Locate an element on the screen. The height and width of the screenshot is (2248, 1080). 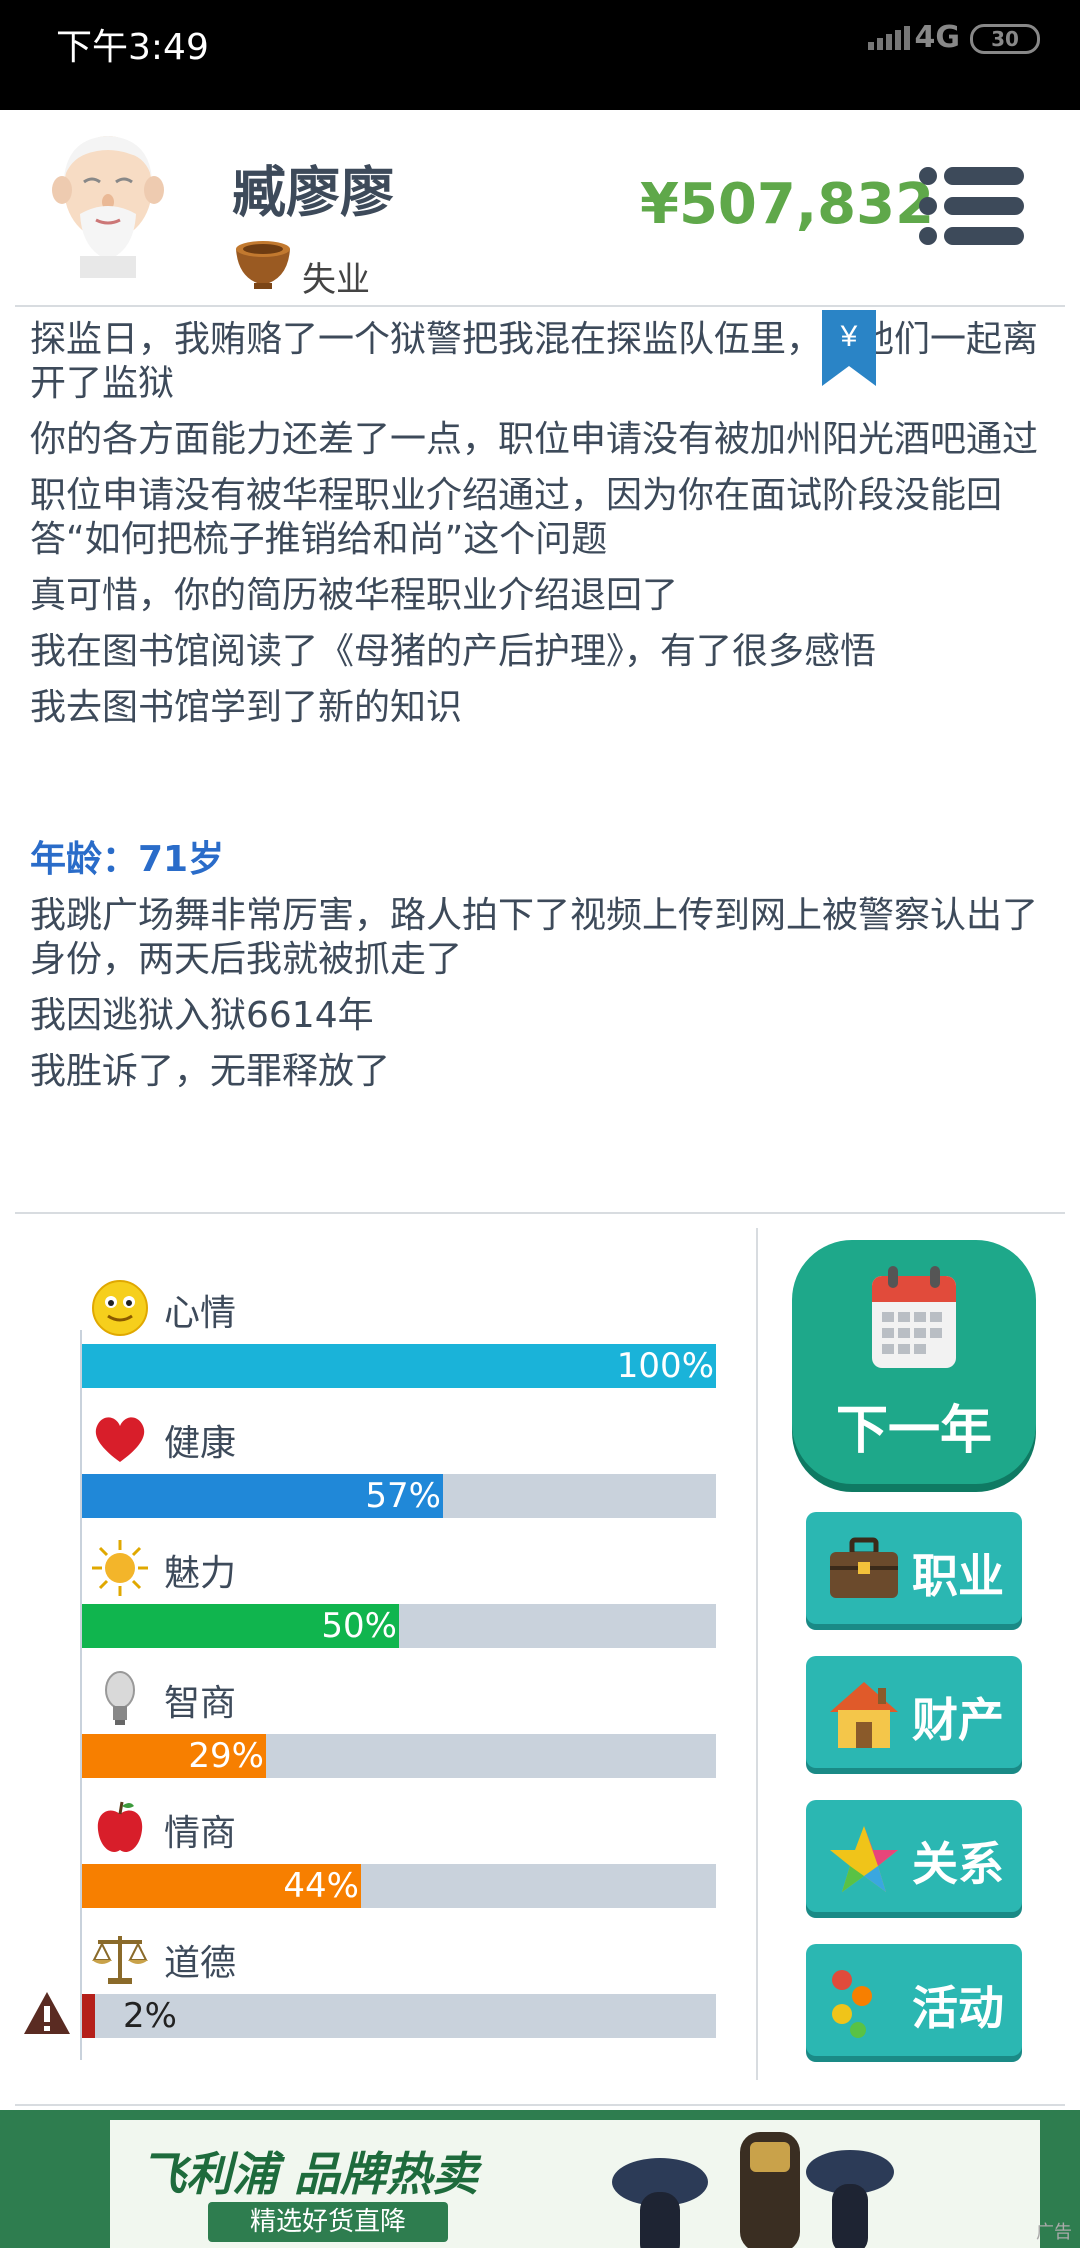
stat-bar-fill is located at coordinates (88, 2016).